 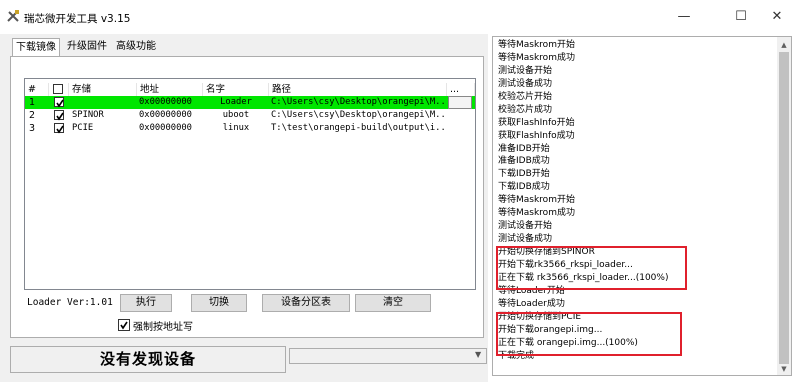 I want to click on header-checkbox, so click(x=58, y=89).